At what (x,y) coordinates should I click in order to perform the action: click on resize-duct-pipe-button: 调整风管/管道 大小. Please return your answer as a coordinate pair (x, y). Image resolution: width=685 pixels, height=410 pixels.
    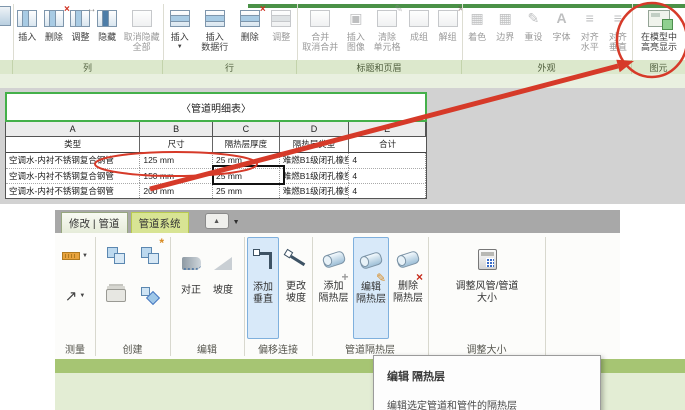
    Looking at the image, I should click on (487, 270).